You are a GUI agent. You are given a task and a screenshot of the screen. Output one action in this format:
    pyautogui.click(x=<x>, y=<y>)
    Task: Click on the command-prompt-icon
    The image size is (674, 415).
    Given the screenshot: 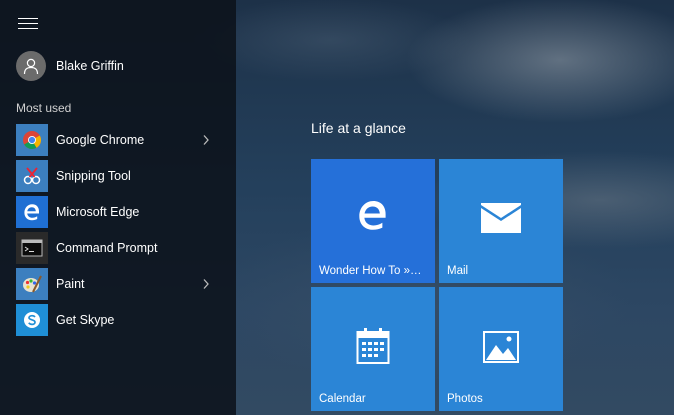 What is the action you would take?
    pyautogui.click(x=32, y=248)
    